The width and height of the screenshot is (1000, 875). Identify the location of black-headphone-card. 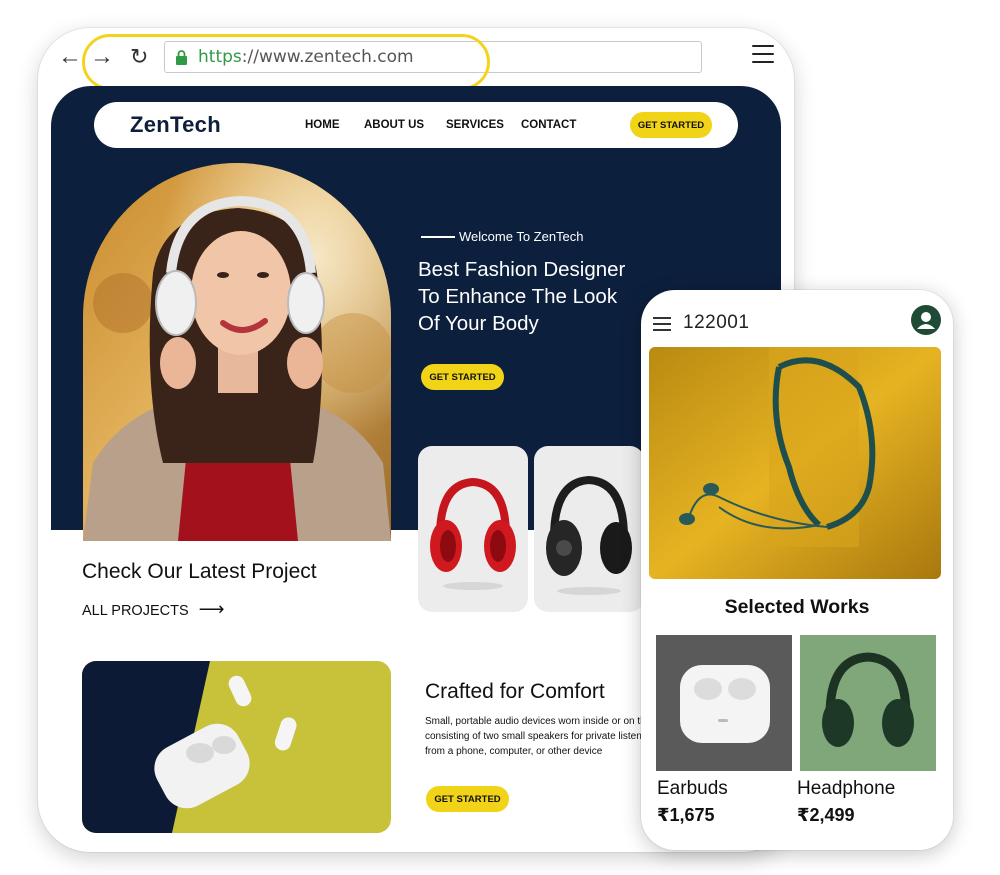
(589, 529).